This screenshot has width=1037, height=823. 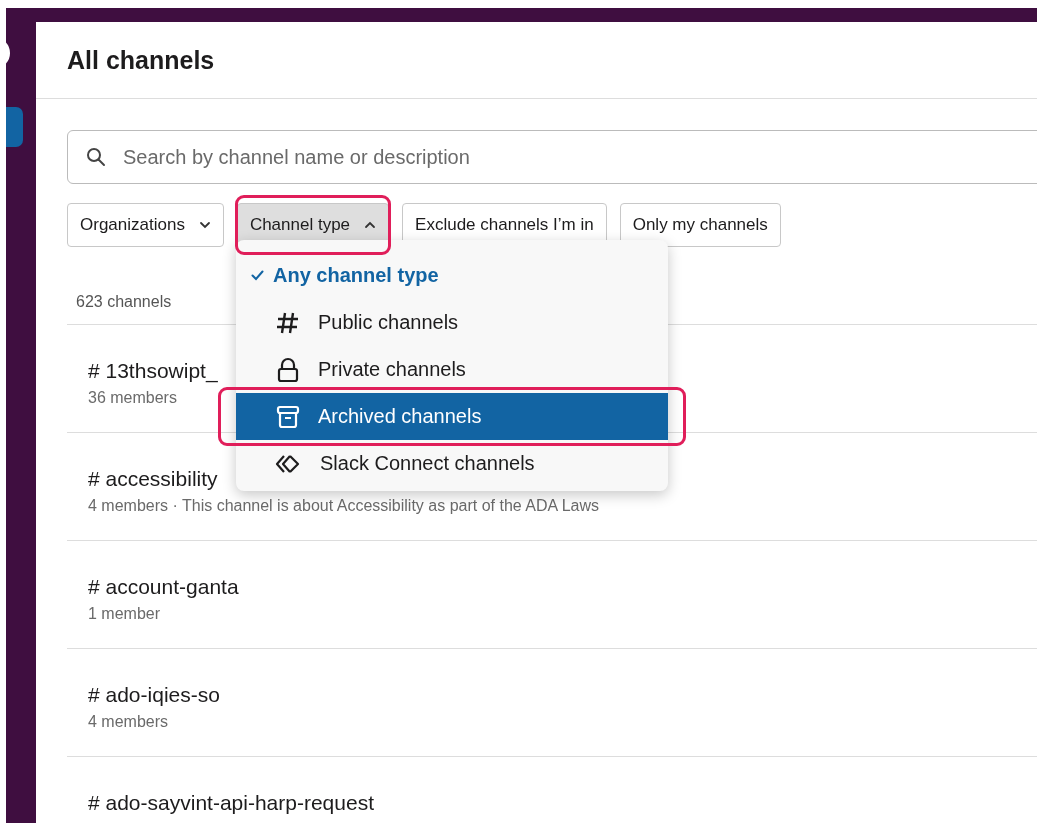 What do you see at coordinates (96, 157) in the screenshot?
I see `search-icon` at bounding box center [96, 157].